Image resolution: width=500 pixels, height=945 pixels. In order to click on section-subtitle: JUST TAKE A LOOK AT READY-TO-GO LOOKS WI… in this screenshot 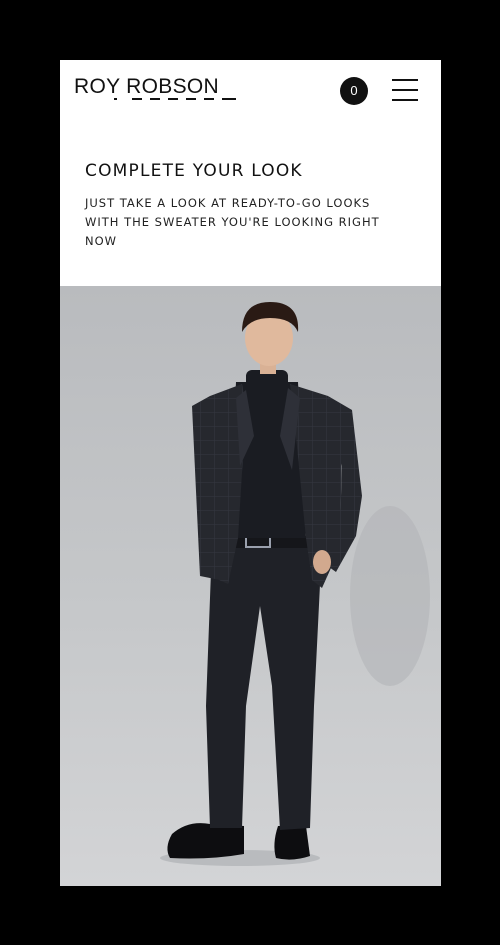, I will do `click(232, 222)`.